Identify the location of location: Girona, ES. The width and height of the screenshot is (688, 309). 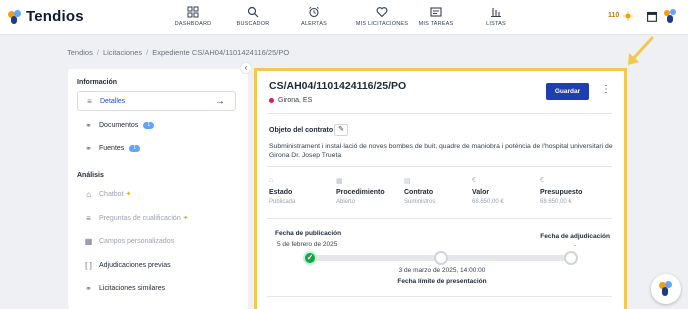
(290, 100).